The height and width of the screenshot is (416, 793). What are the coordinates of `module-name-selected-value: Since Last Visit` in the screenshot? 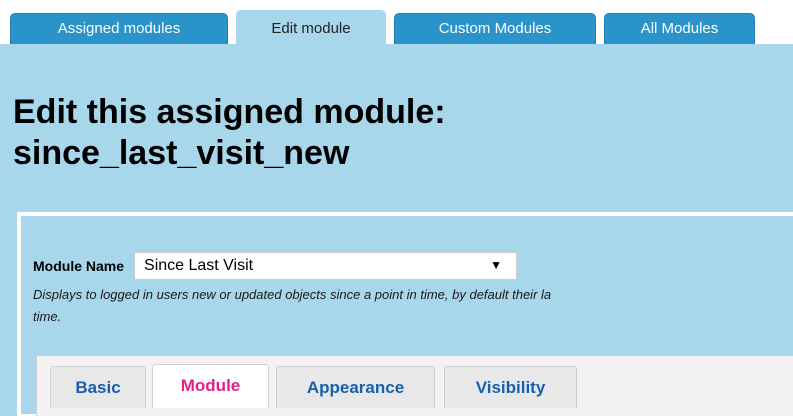 It's located at (199, 265).